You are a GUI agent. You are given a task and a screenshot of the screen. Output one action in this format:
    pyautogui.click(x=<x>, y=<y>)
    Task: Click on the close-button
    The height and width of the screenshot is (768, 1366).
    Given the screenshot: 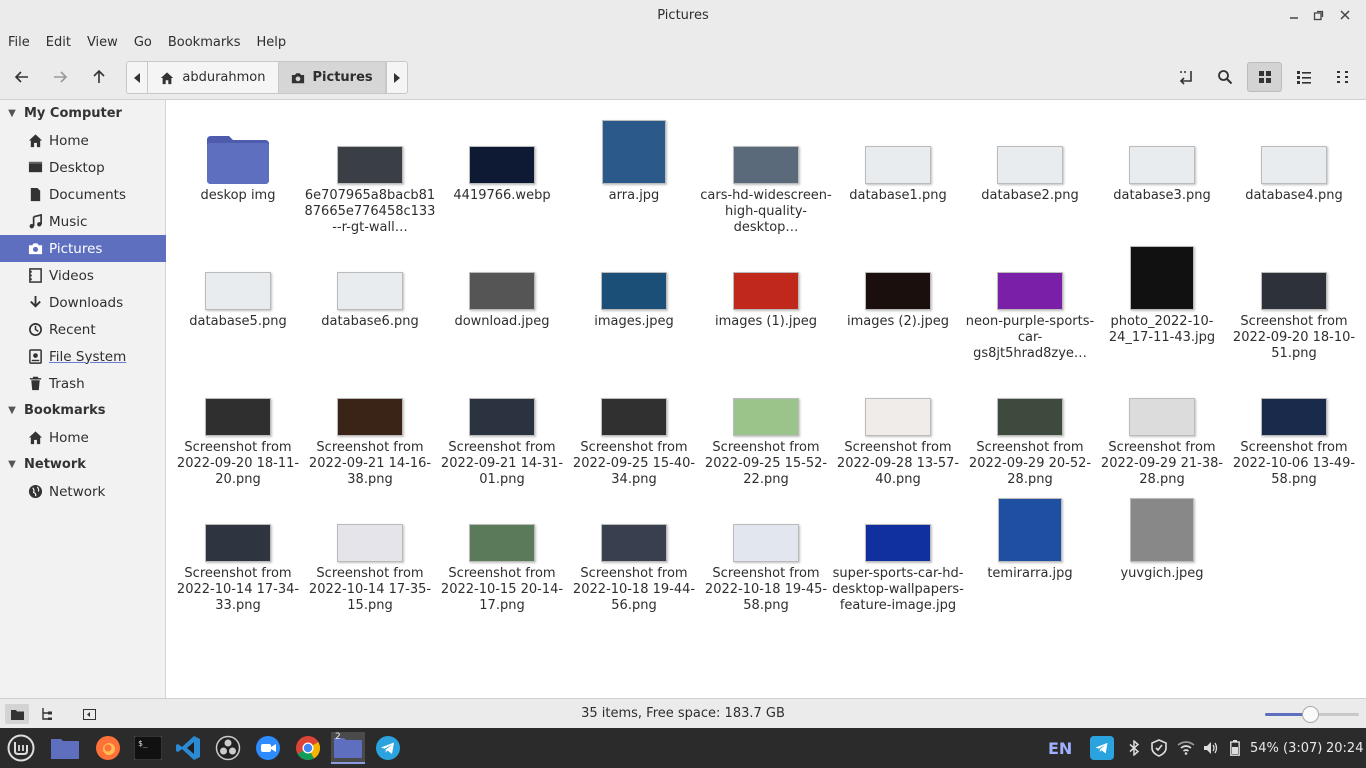 What is the action you would take?
    pyautogui.click(x=1345, y=15)
    